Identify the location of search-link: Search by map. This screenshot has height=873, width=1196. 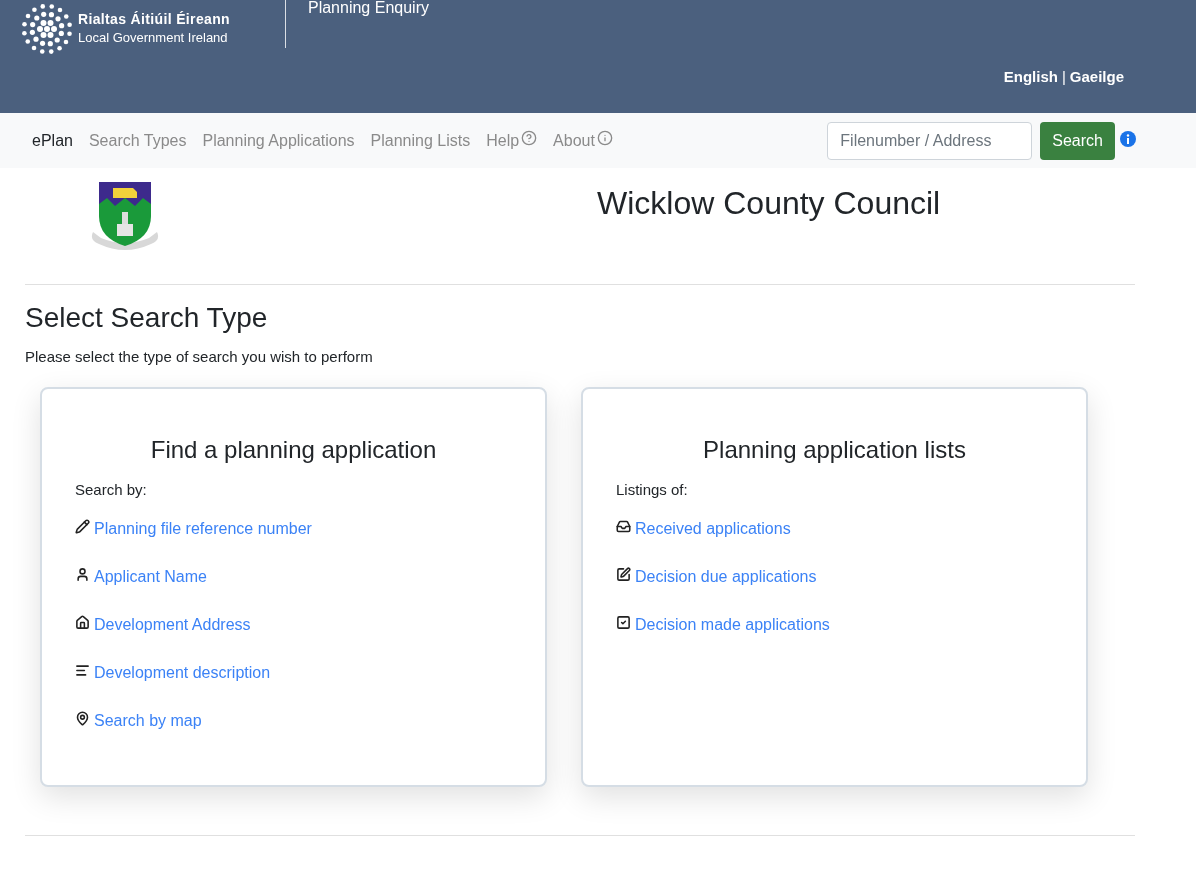
(148, 720).